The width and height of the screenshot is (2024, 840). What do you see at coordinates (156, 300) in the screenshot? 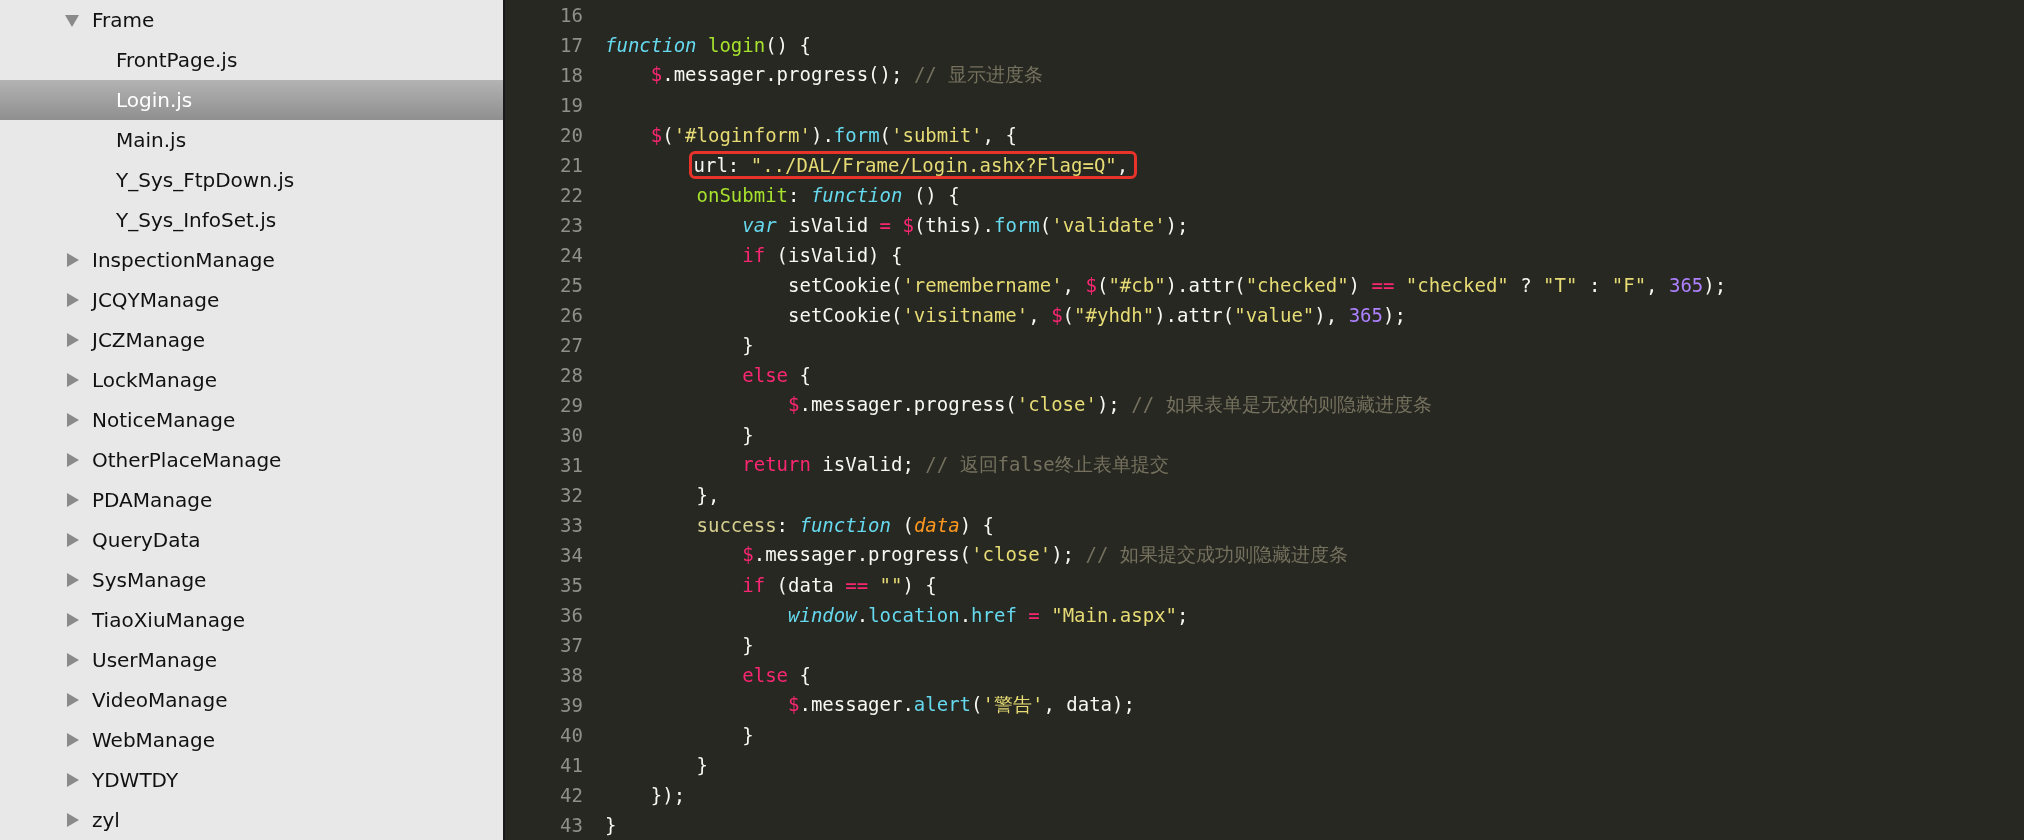
I see `folder-label: JCQYManage` at bounding box center [156, 300].